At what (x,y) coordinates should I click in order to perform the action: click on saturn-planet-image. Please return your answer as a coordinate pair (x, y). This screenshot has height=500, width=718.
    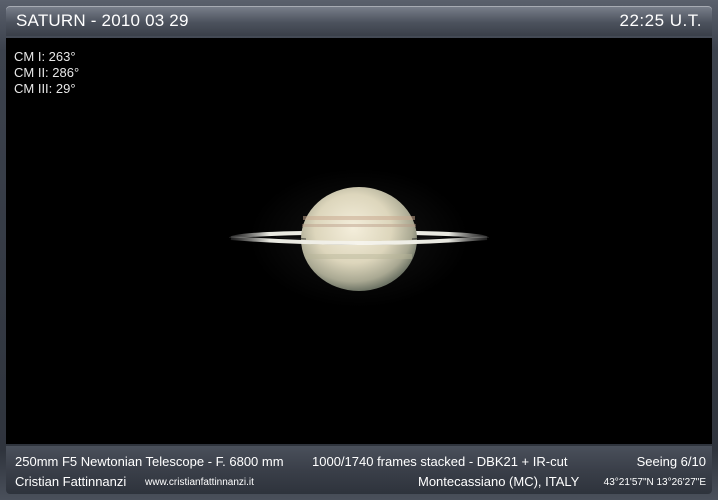
    Looking at the image, I should click on (359, 238).